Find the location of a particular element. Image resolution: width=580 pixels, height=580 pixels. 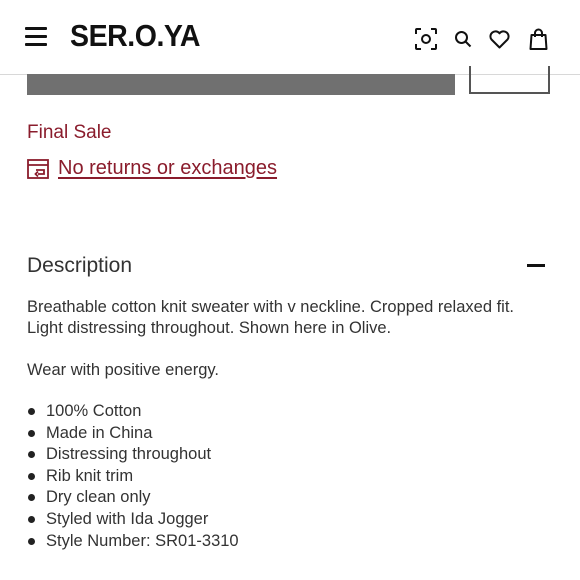

list-item: Made in China is located at coordinates (133, 434).